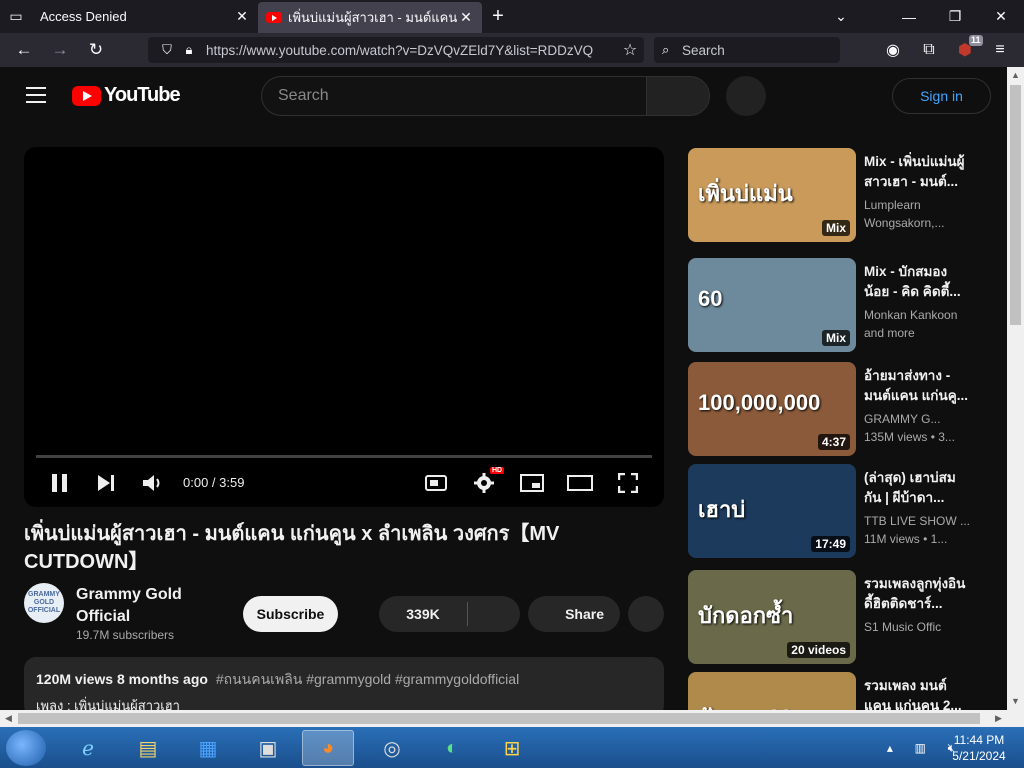  I want to click on chrome-icon: ◎, so click(392, 748).